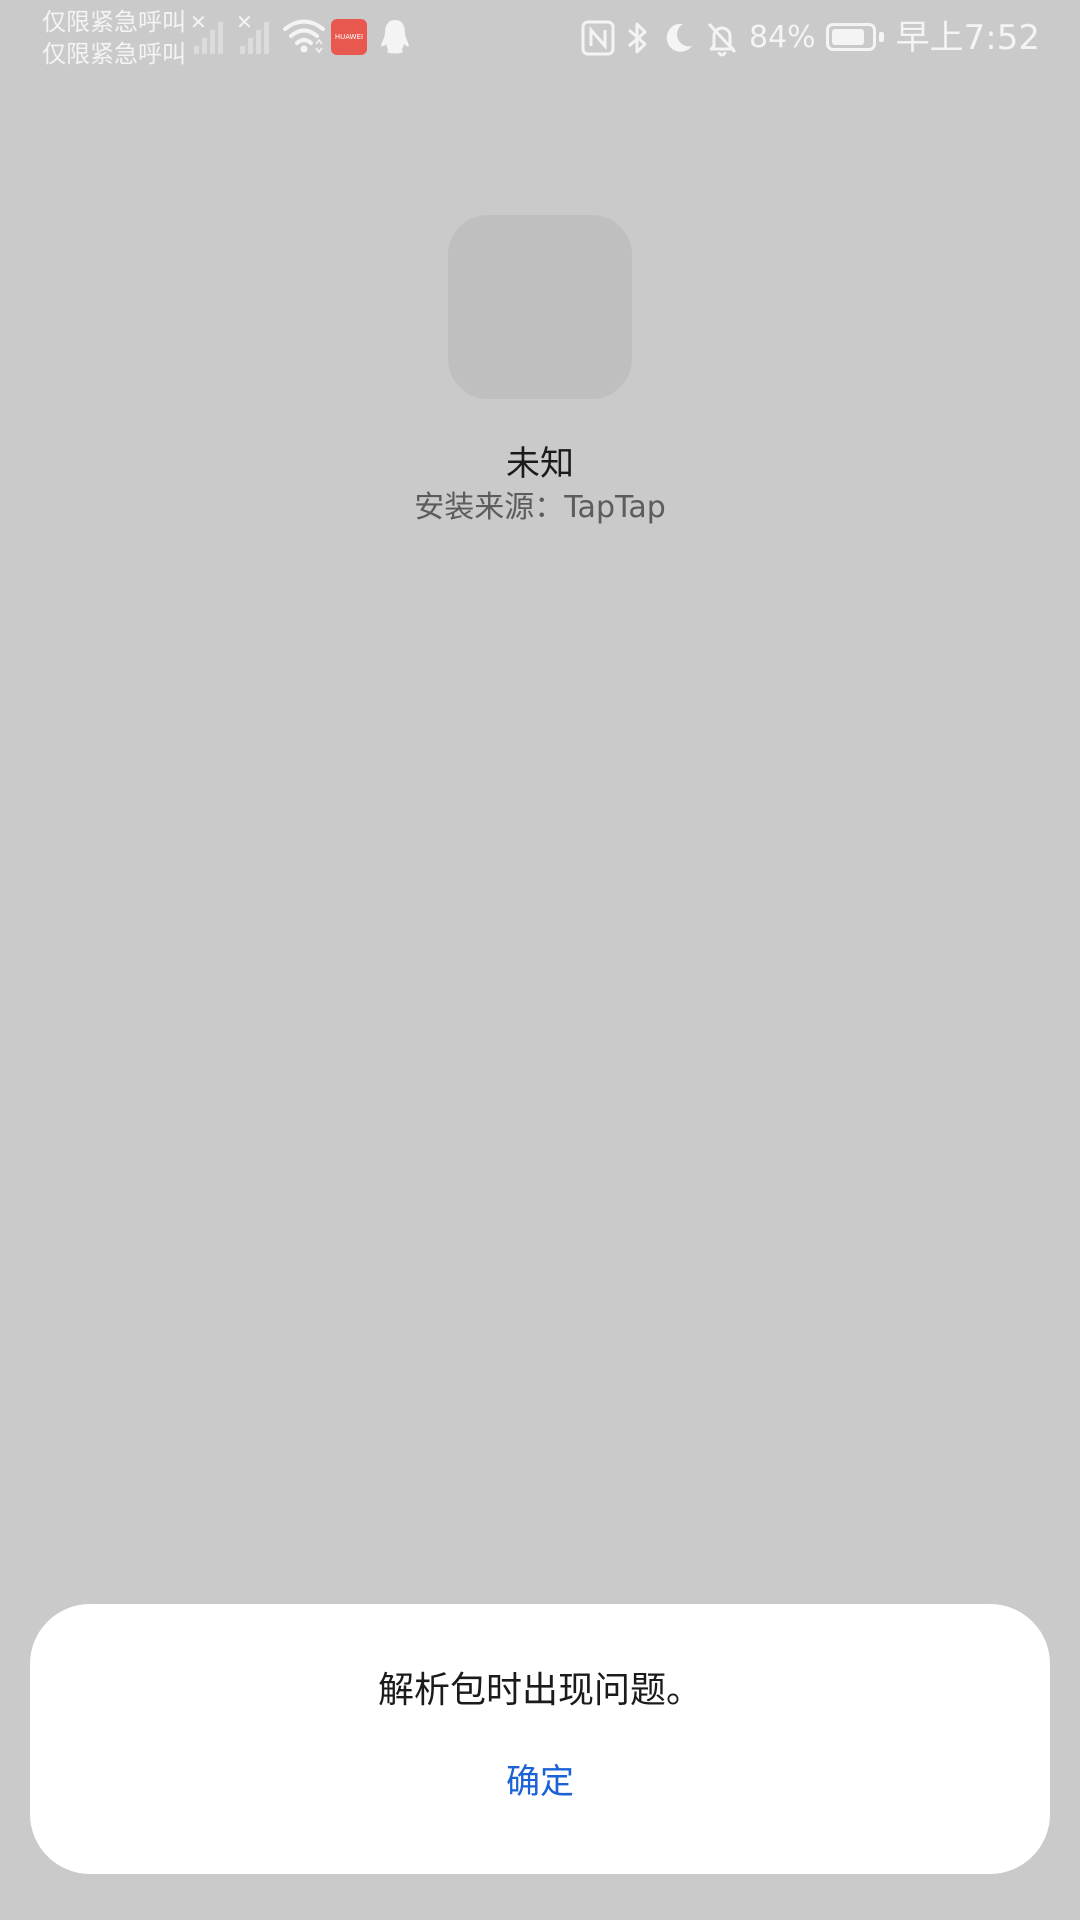  I want to click on qq-penguin-icon, so click(395, 37).